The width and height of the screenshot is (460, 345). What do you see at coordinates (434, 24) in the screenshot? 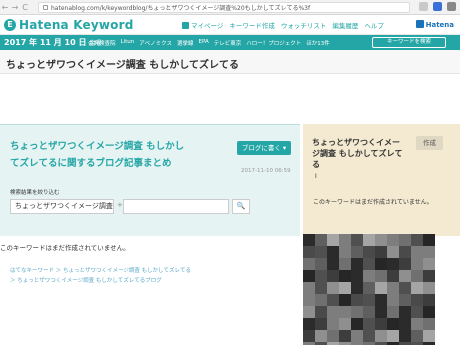
I see `hatena-brand-link: Hatena` at bounding box center [434, 24].